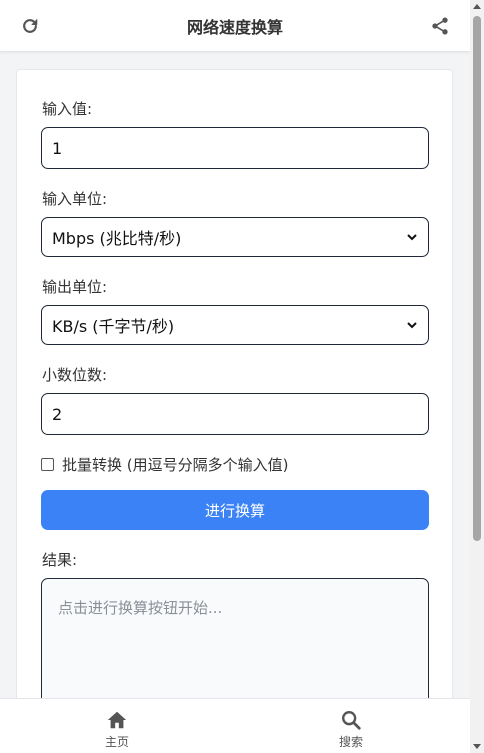 The image size is (484, 753). I want to click on scrollbar, so click(477, 376).